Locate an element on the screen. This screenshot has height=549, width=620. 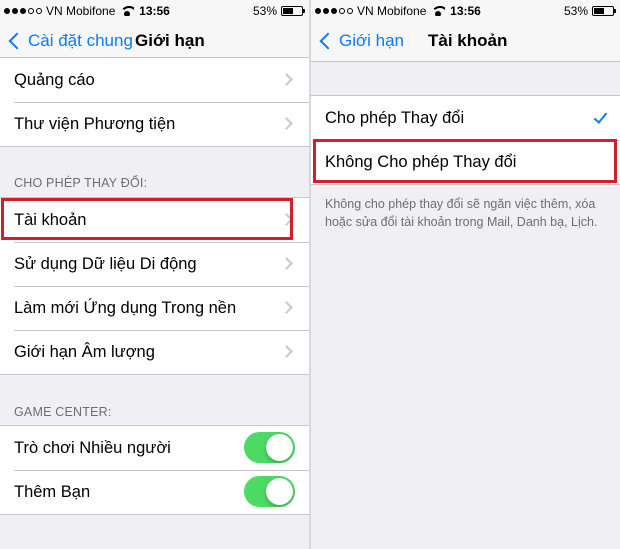
row-background-refresh: Làm mới Ứng dụng Trong nền is located at coordinates (154, 308).